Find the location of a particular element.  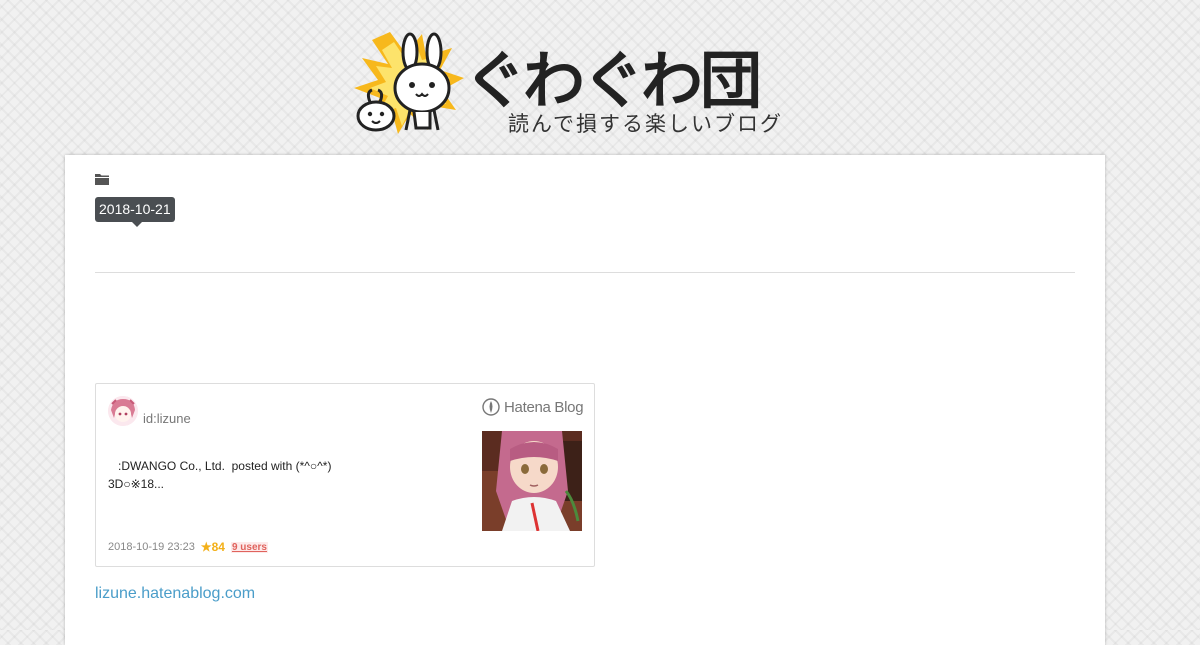

hatena-blog-logo: Hatena Blog is located at coordinates (533, 407).